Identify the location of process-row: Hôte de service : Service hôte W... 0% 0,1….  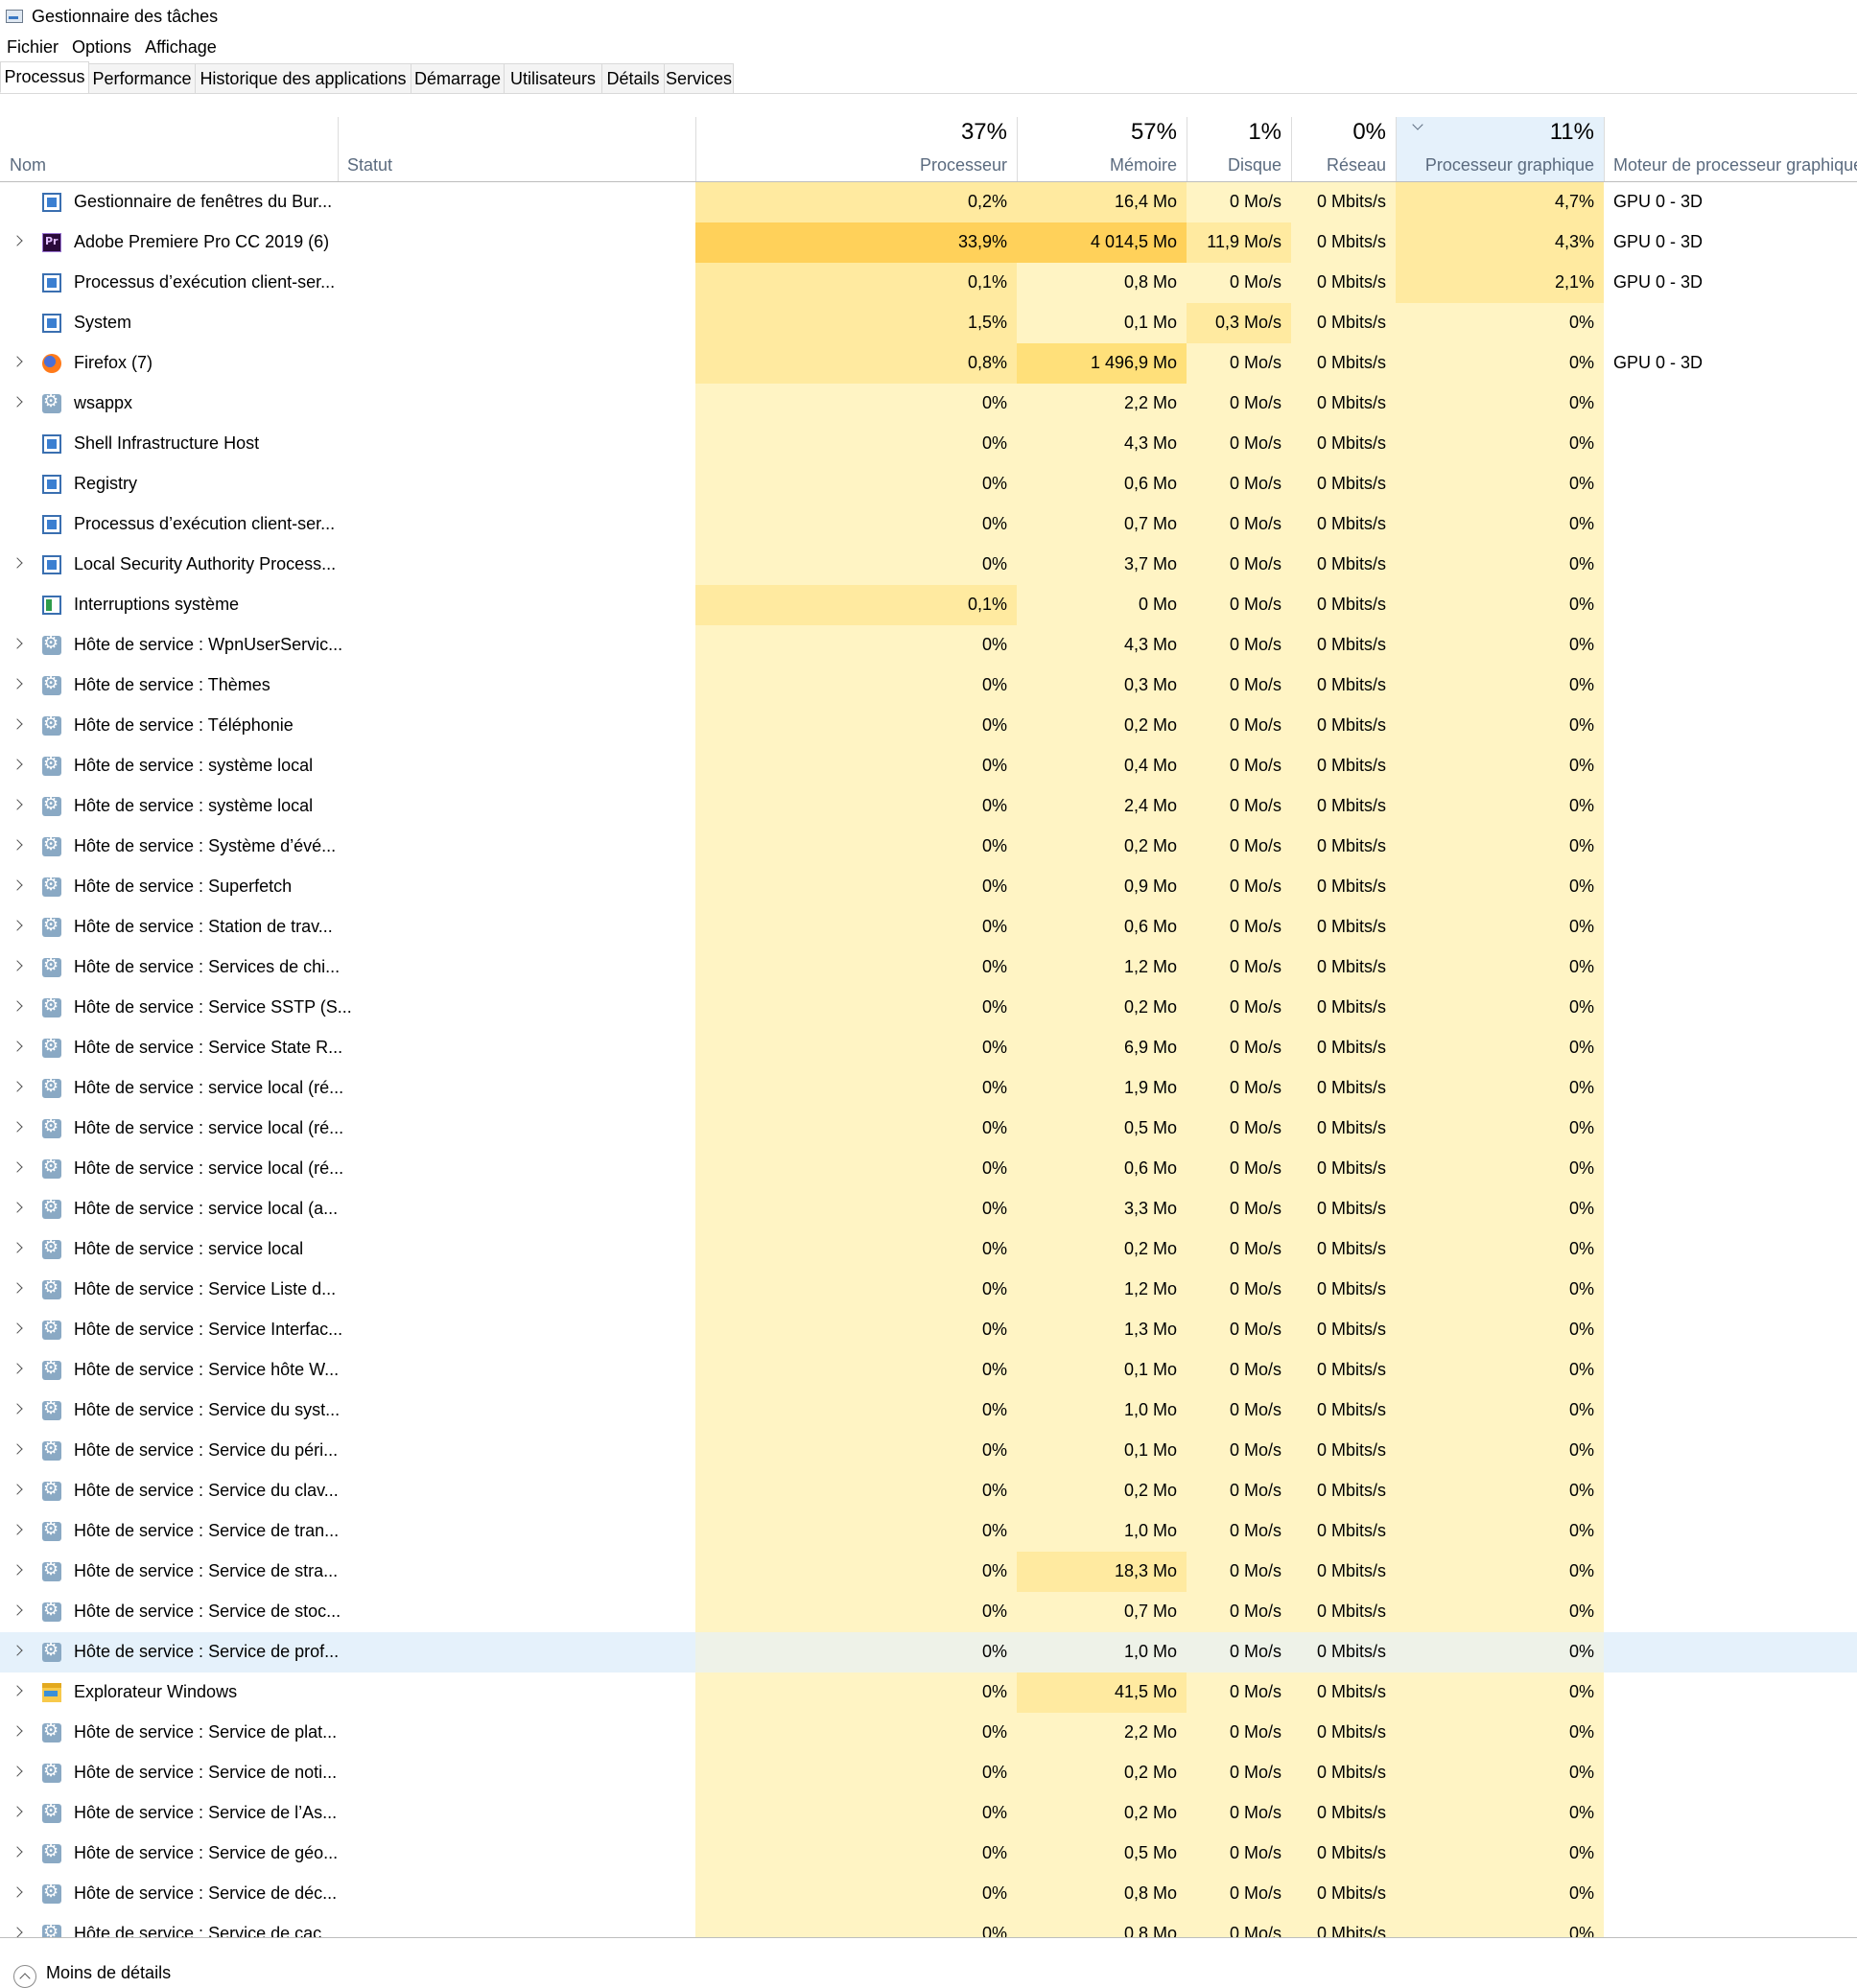
(928, 1370).